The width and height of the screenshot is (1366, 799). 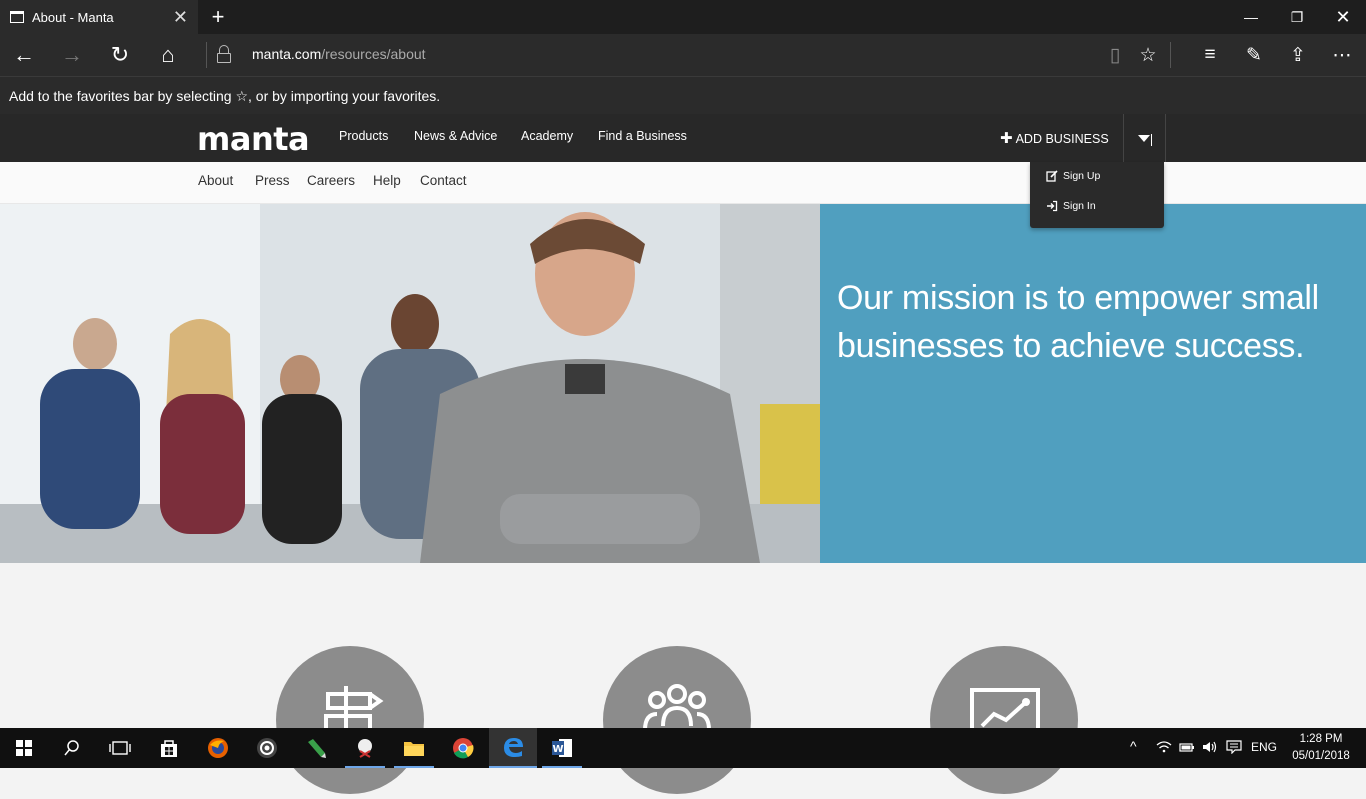 What do you see at coordinates (1187, 748) in the screenshot?
I see `battery-icon` at bounding box center [1187, 748].